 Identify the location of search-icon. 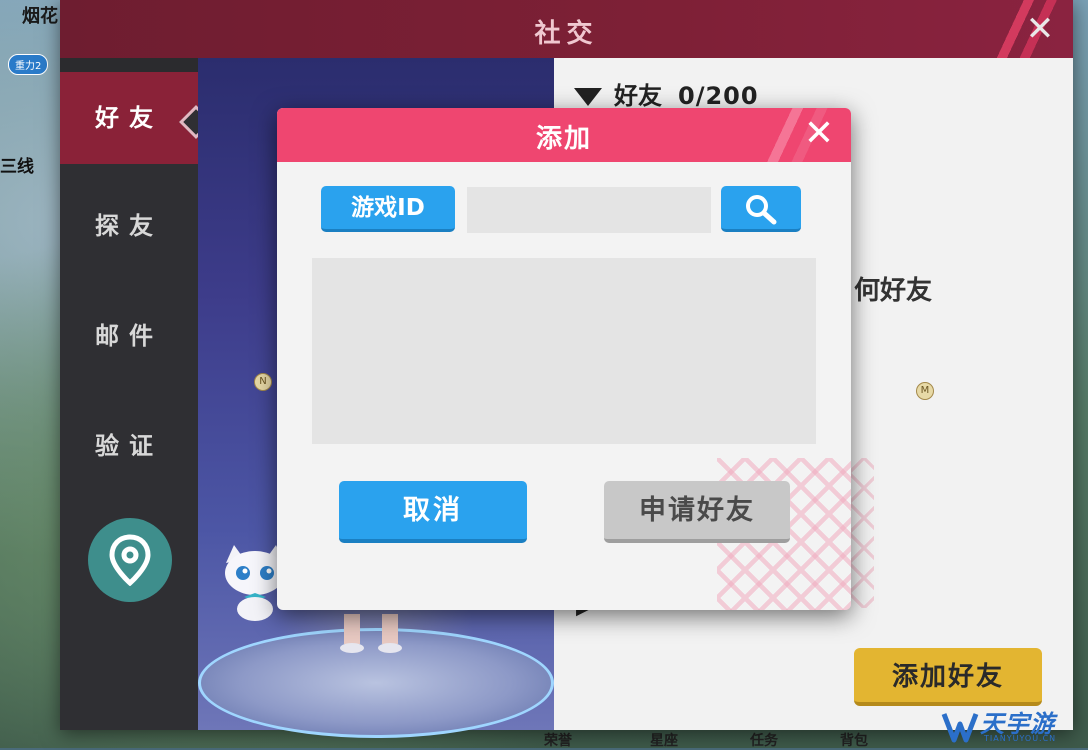
(761, 210).